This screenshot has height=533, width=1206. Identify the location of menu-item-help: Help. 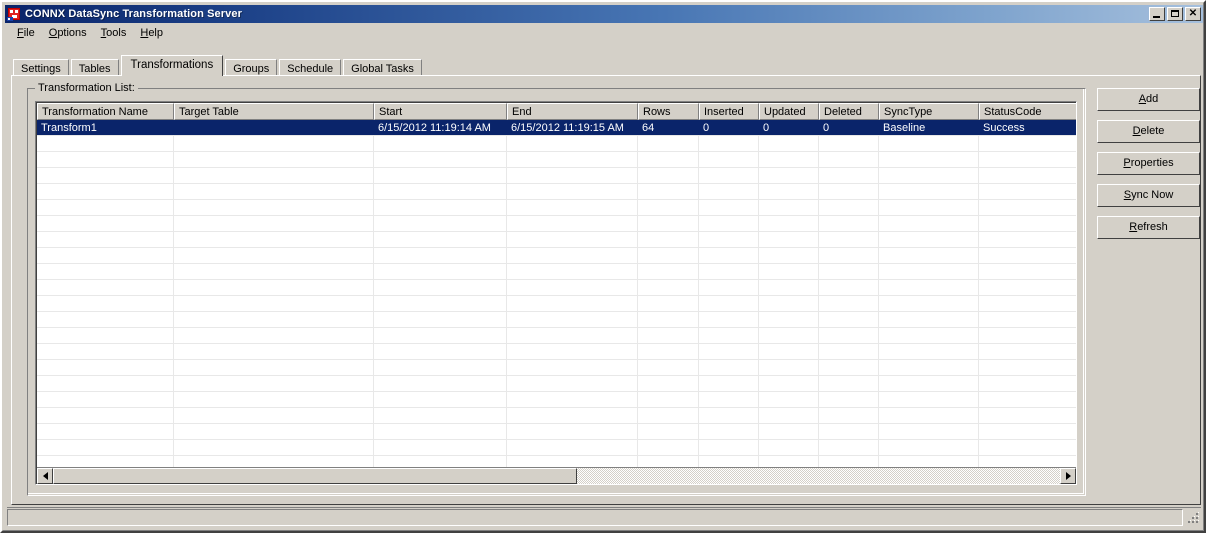
(151, 33).